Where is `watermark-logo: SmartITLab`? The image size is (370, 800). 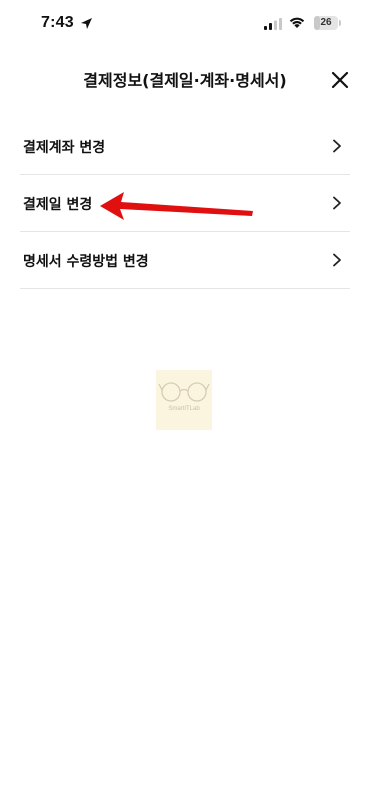 watermark-logo: SmartITLab is located at coordinates (184, 400).